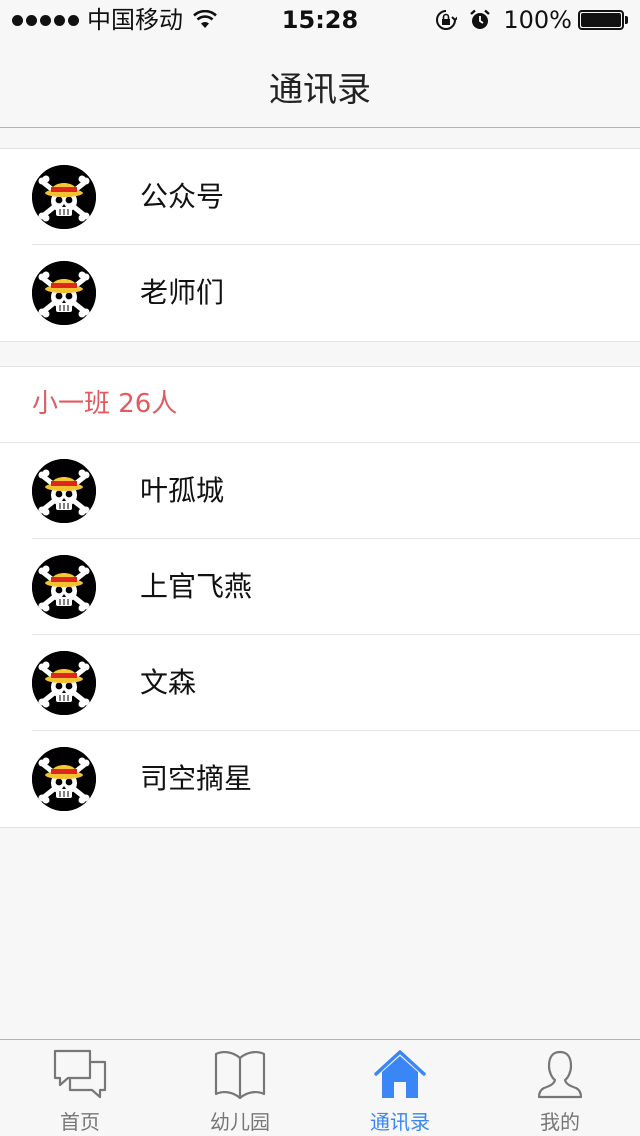  I want to click on battery-percentage: 100%, so click(537, 20).